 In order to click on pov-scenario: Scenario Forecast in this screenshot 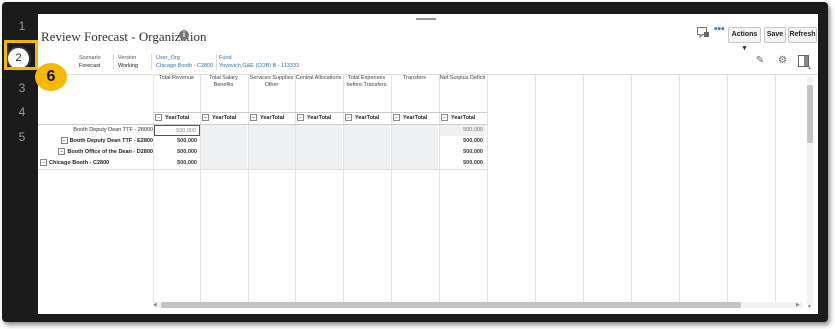, I will do `click(90, 62)`.